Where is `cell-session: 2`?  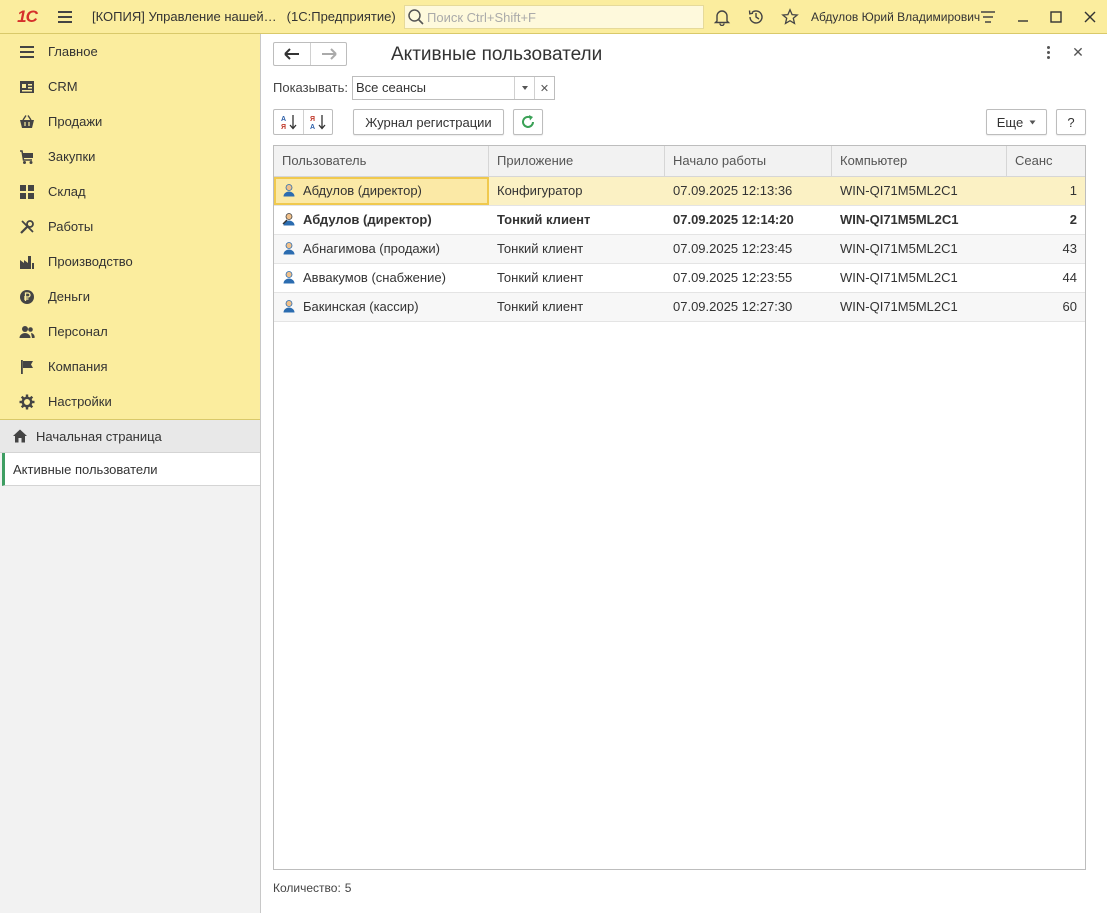
cell-session: 2 is located at coordinates (1046, 220).